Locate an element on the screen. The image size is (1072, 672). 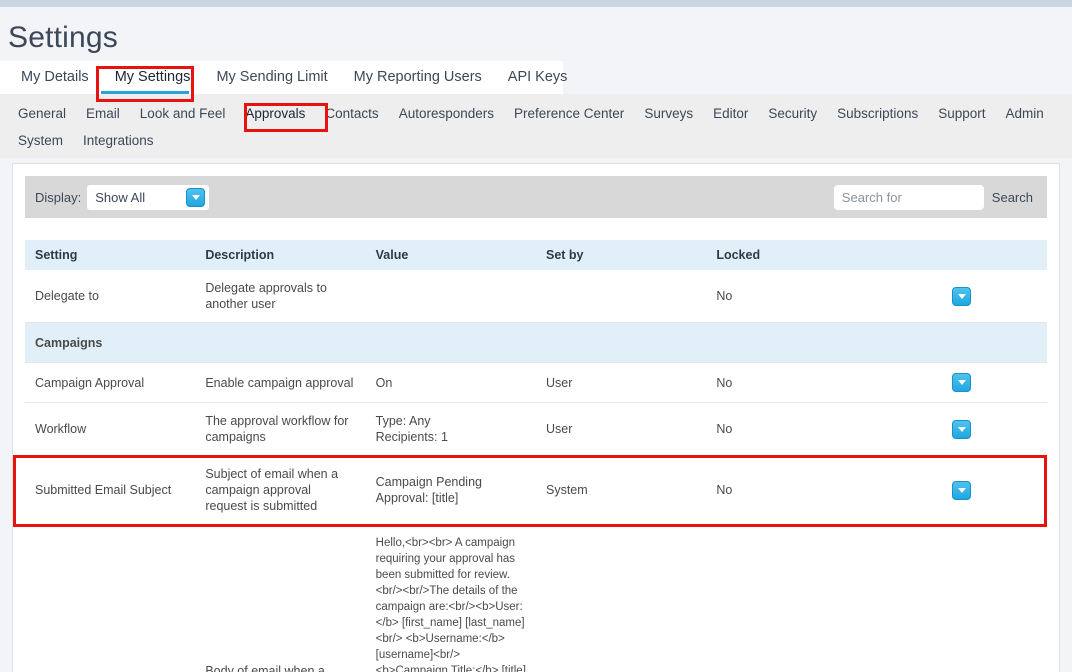
chevron-down-icon is located at coordinates (196, 197).